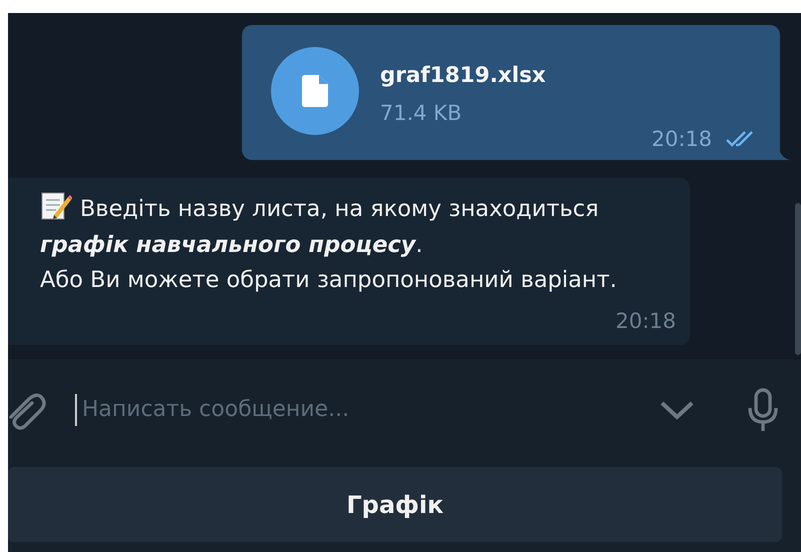 The width and height of the screenshot is (801, 552). I want to click on scrollbar, so click(798, 279).